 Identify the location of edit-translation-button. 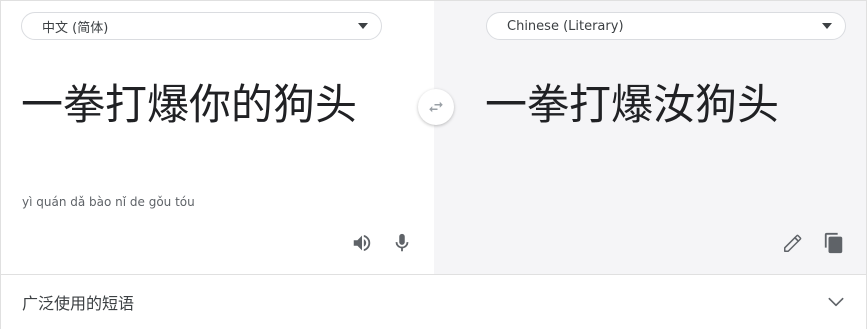
(793, 243).